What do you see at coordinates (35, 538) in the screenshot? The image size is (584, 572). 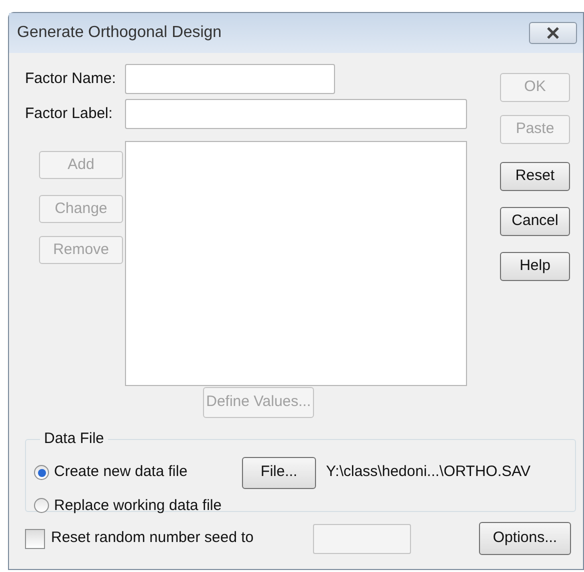 I see `checkbox` at bounding box center [35, 538].